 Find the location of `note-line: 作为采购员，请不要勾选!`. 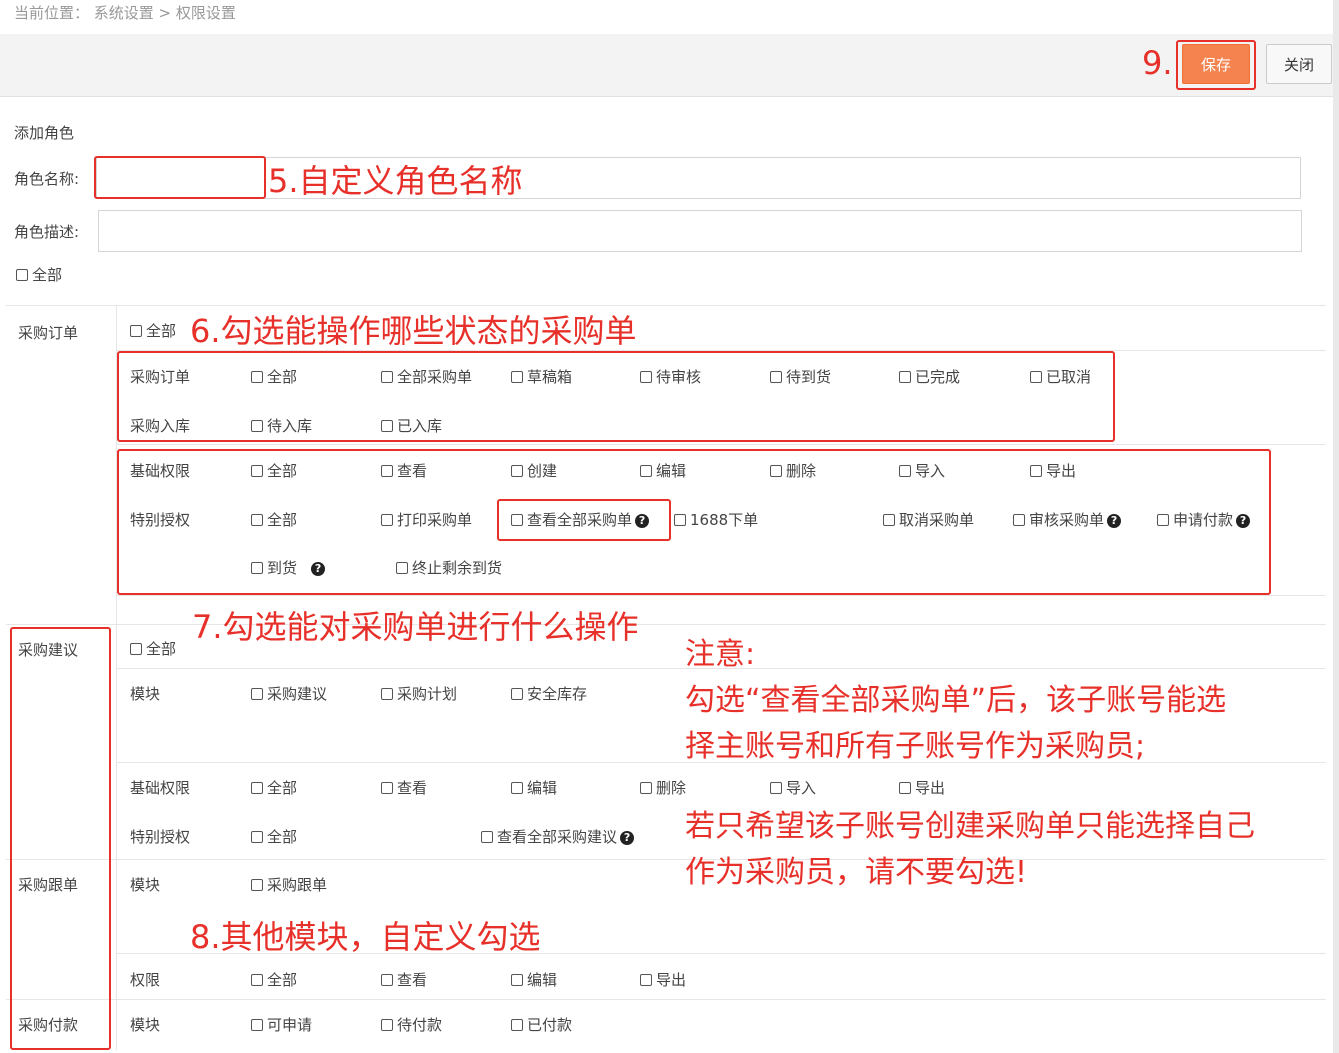

note-line: 作为采购员，请不要勾选! is located at coordinates (856, 872).